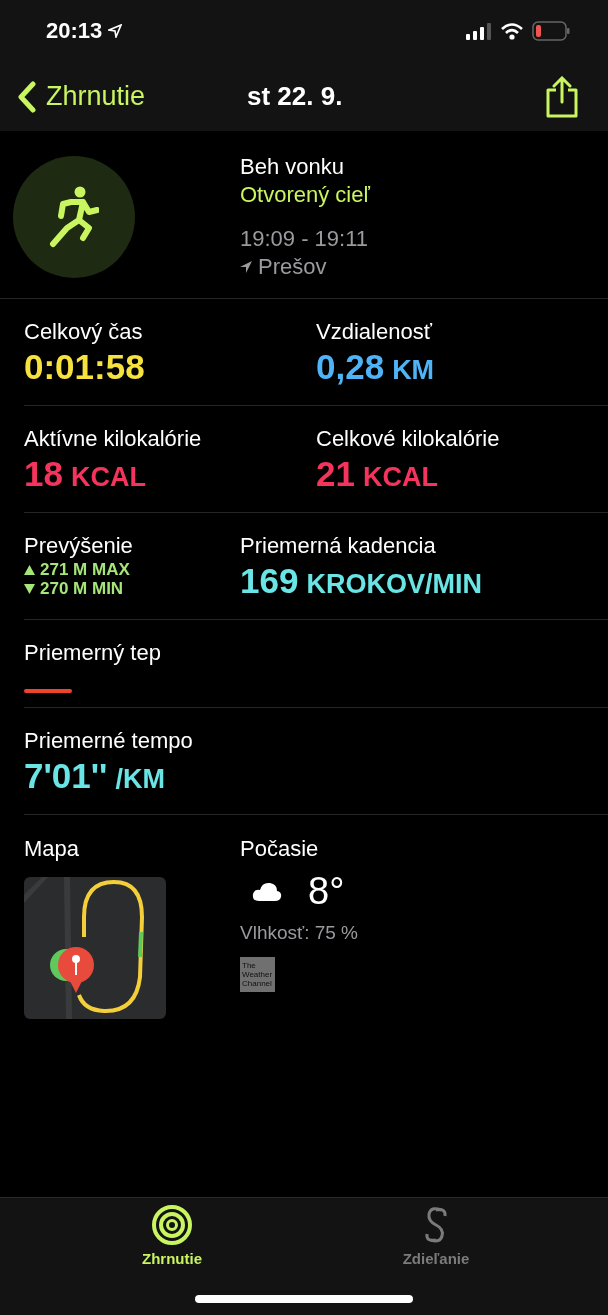 This screenshot has width=608, height=1315. I want to click on metric-label: Priemerné tempo, so click(109, 741).